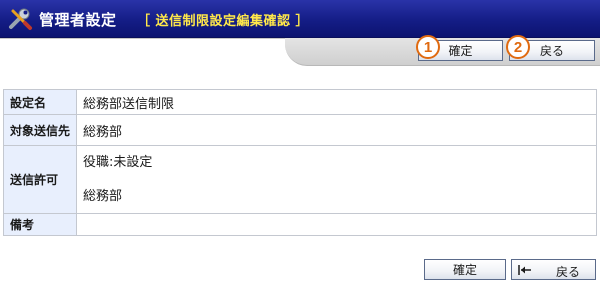 This screenshot has height=283, width=600. Describe the element at coordinates (103, 196) in the screenshot. I see `permission-line-group: 総務部` at that location.